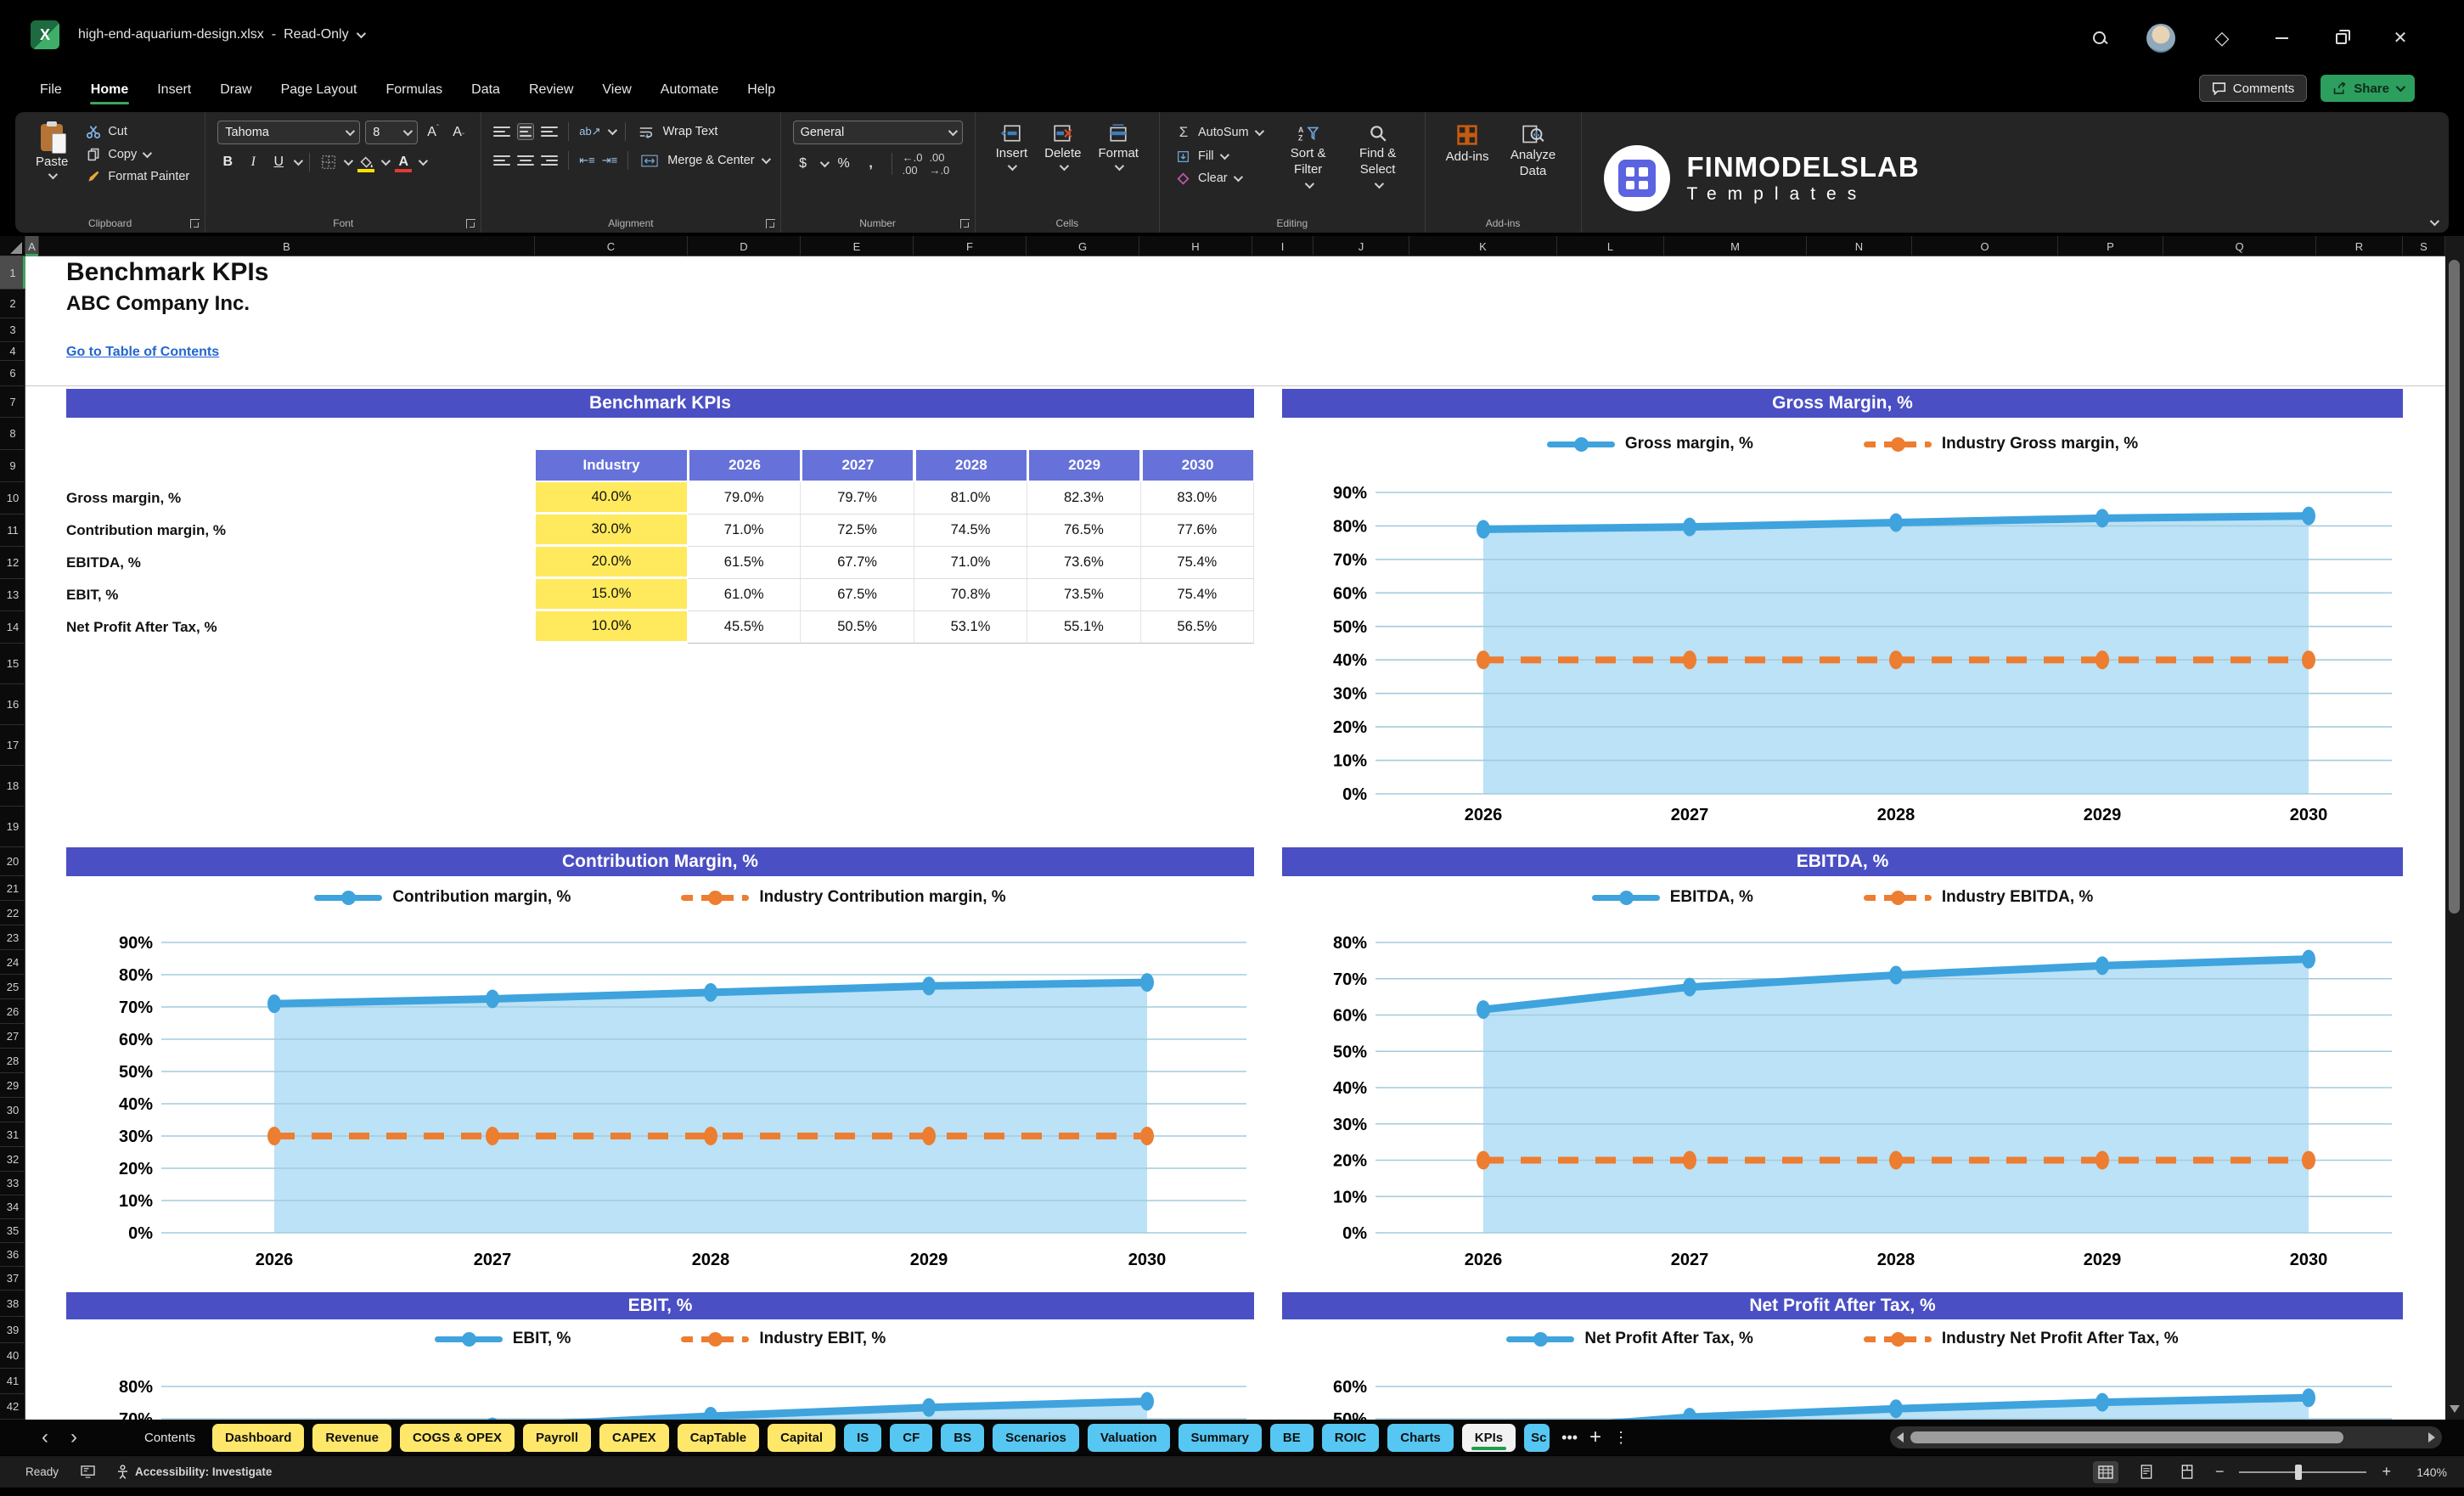 This screenshot has height=1496, width=2464. What do you see at coordinates (12, 786) in the screenshot?
I see `row-header-18: 18` at bounding box center [12, 786].